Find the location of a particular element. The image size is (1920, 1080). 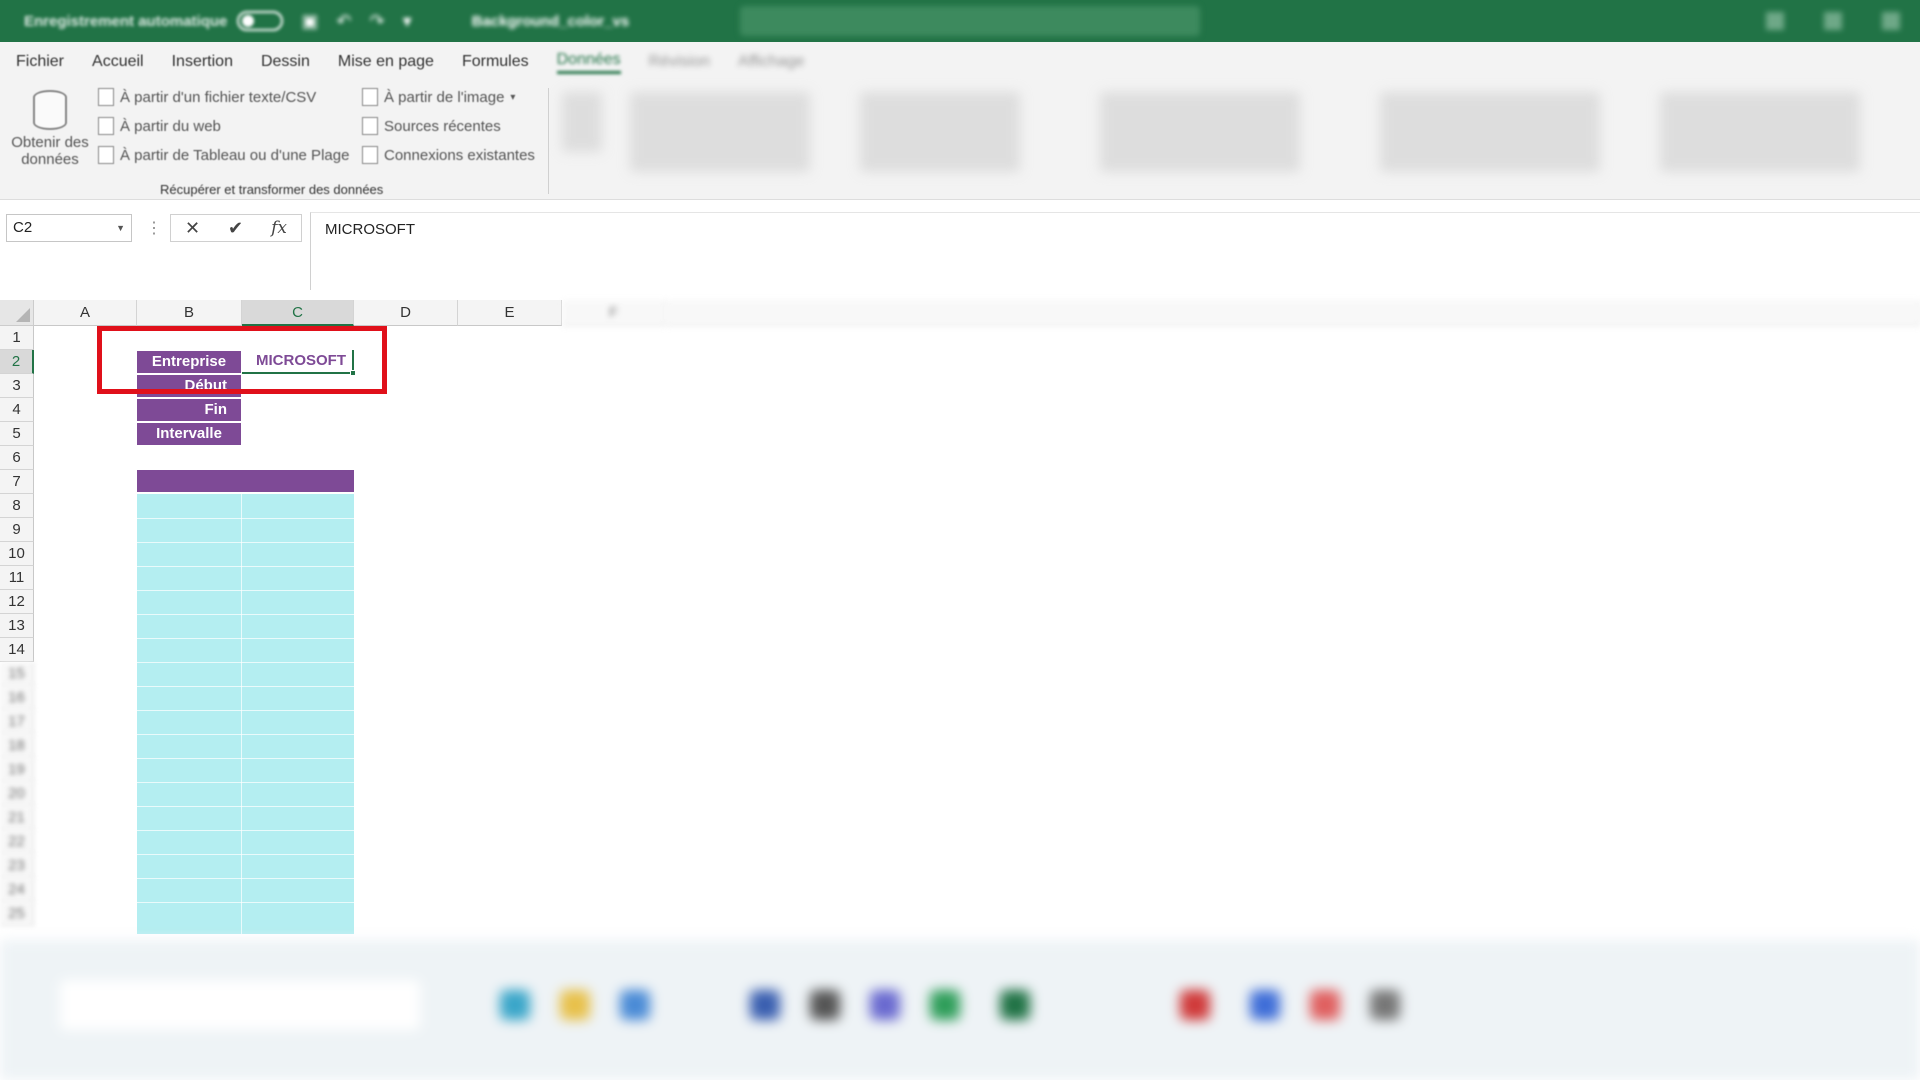

tab-affichage: Affichage is located at coordinates (771, 62).